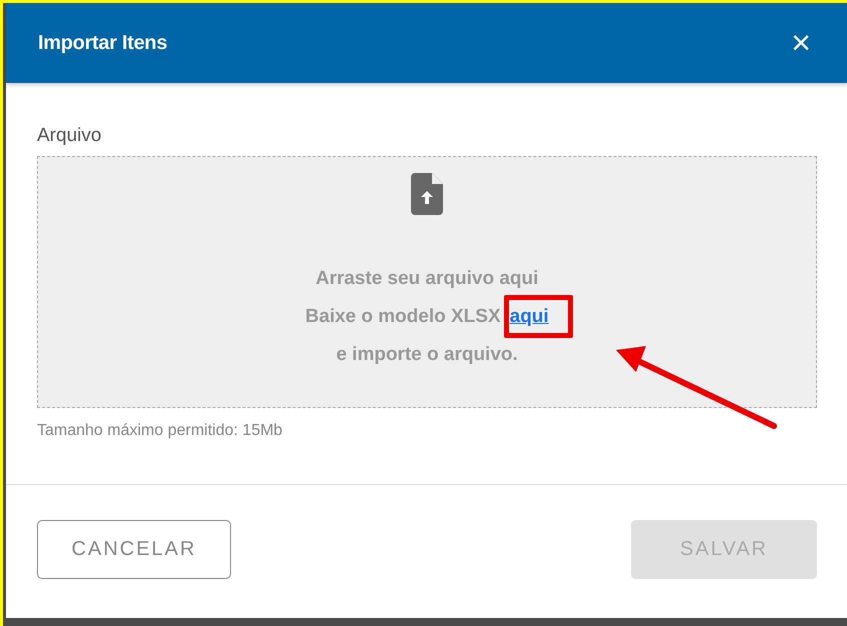  What do you see at coordinates (427, 194) in the screenshot?
I see `file-upload-icon` at bounding box center [427, 194].